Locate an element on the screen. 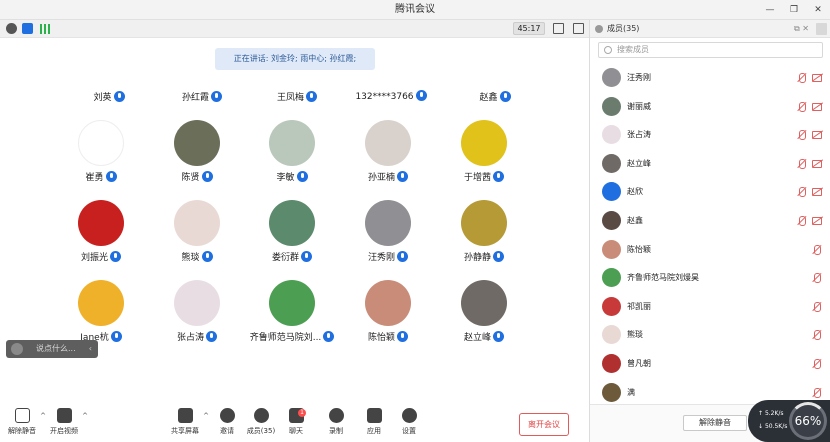 This screenshot has height=442, width=830. leave-meeting-button: 离开会议 is located at coordinates (544, 424).